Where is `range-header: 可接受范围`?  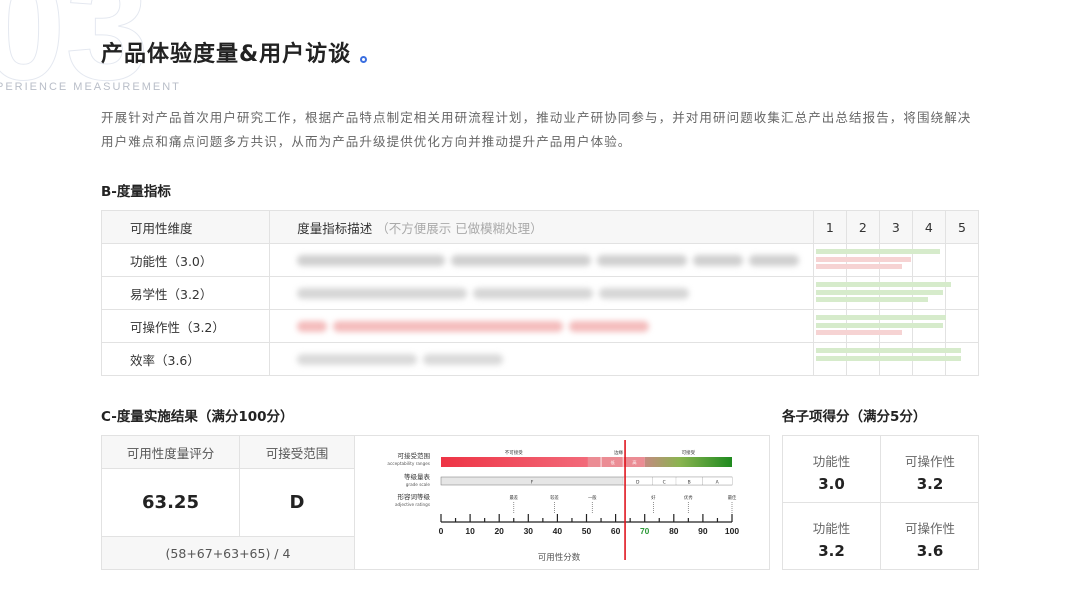 range-header: 可接受范围 is located at coordinates (297, 452).